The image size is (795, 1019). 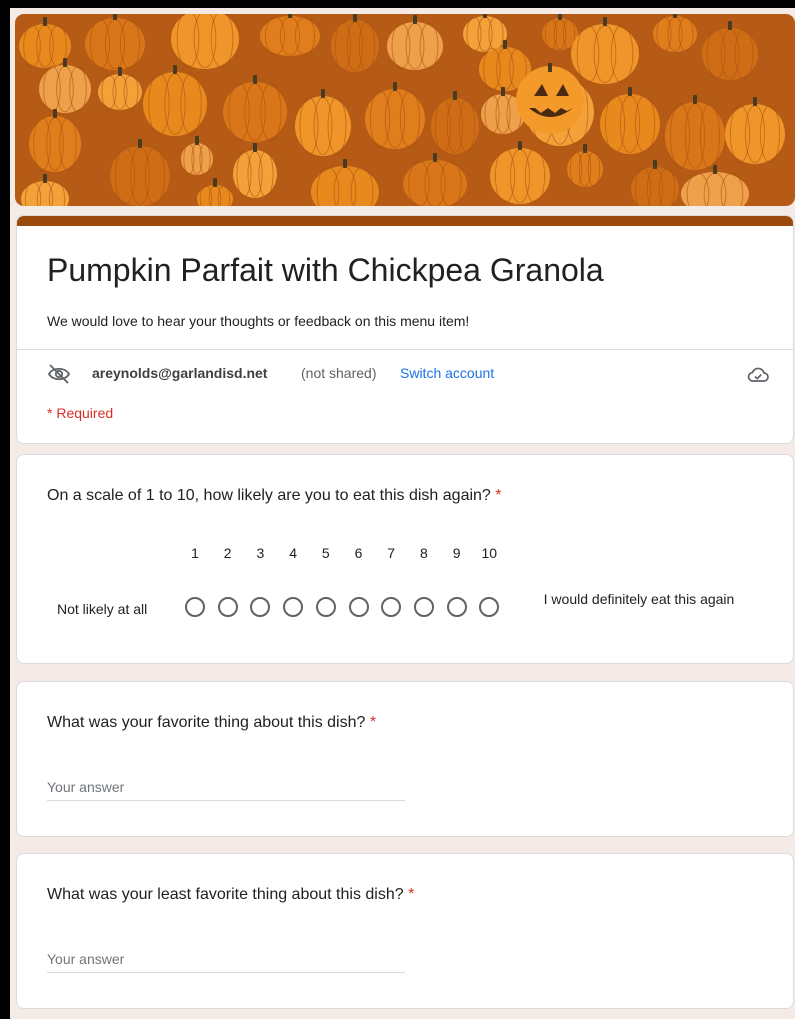 I want to click on account-email: areynolds@garlandisd.net, so click(x=180, y=373).